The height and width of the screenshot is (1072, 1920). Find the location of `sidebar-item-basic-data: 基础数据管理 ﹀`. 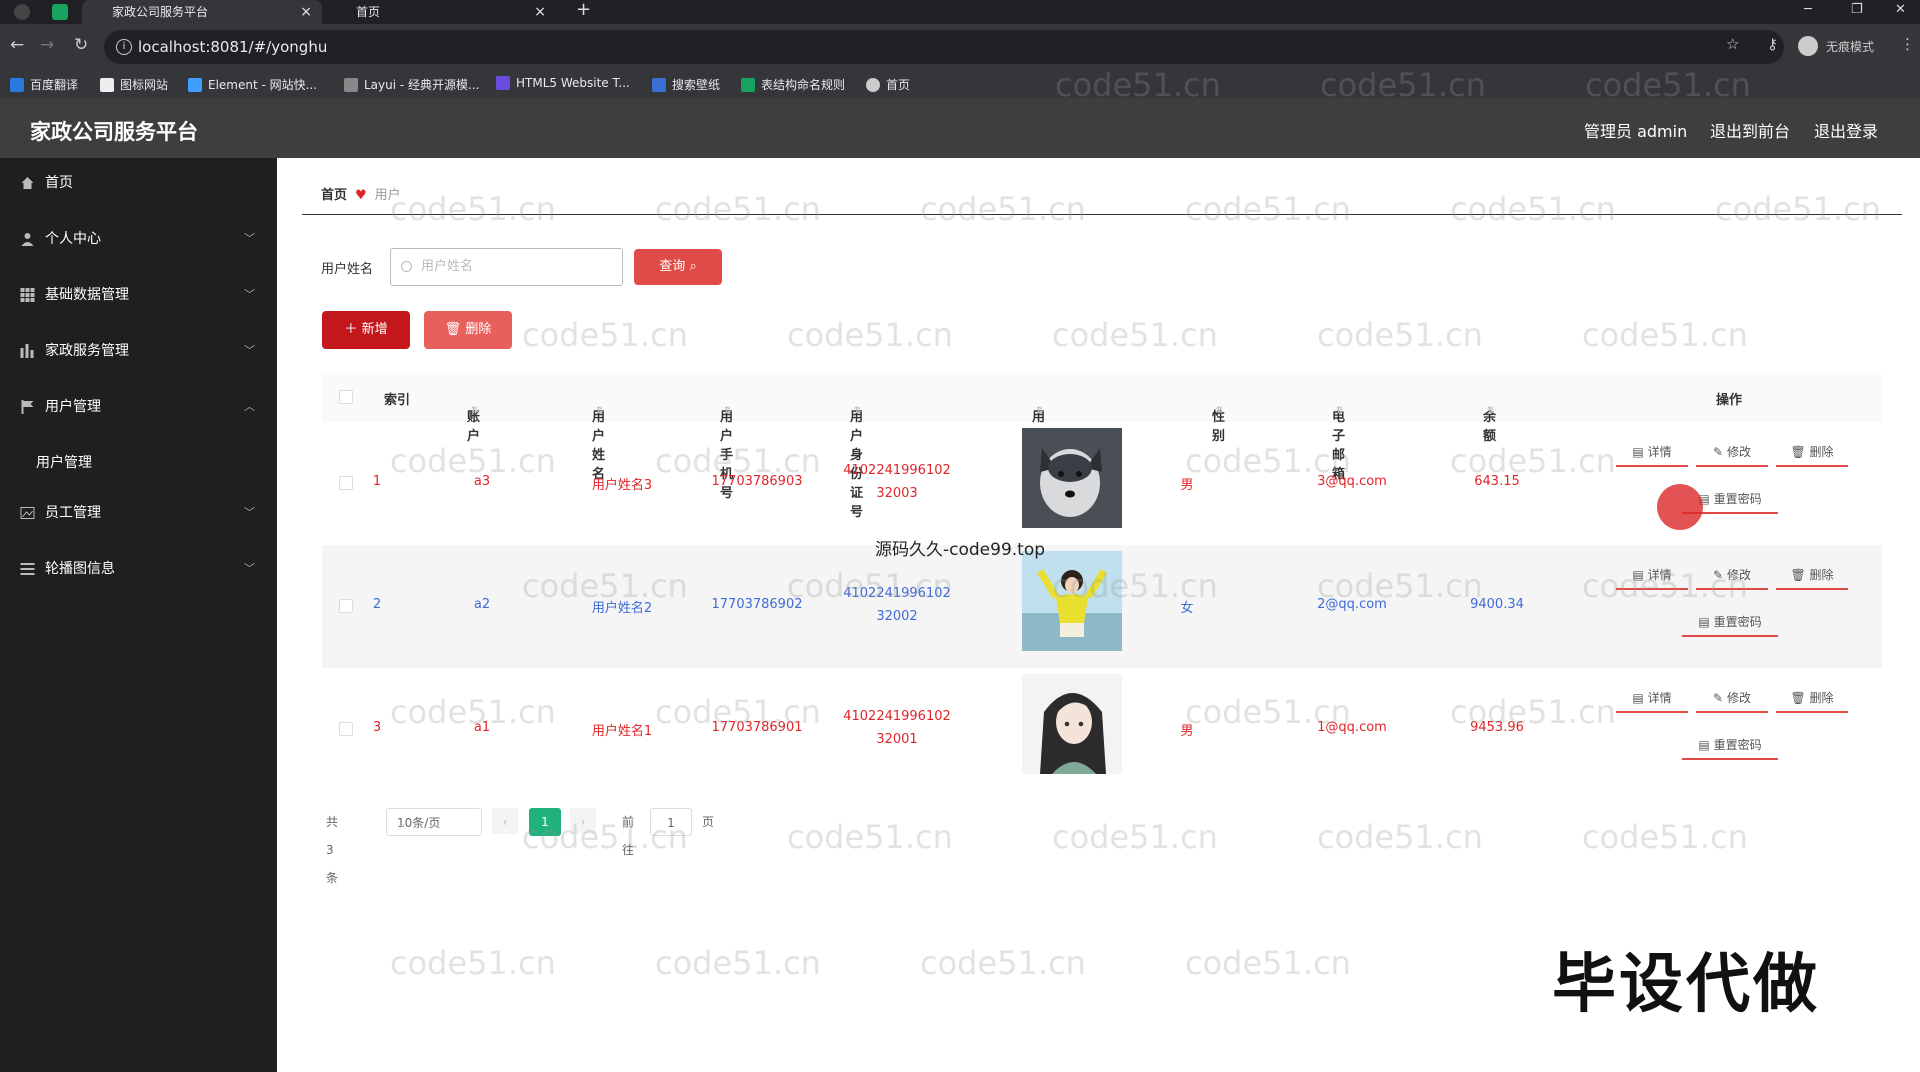

sidebar-item-basic-data: 基础数据管理 ﹀ is located at coordinates (138, 295).